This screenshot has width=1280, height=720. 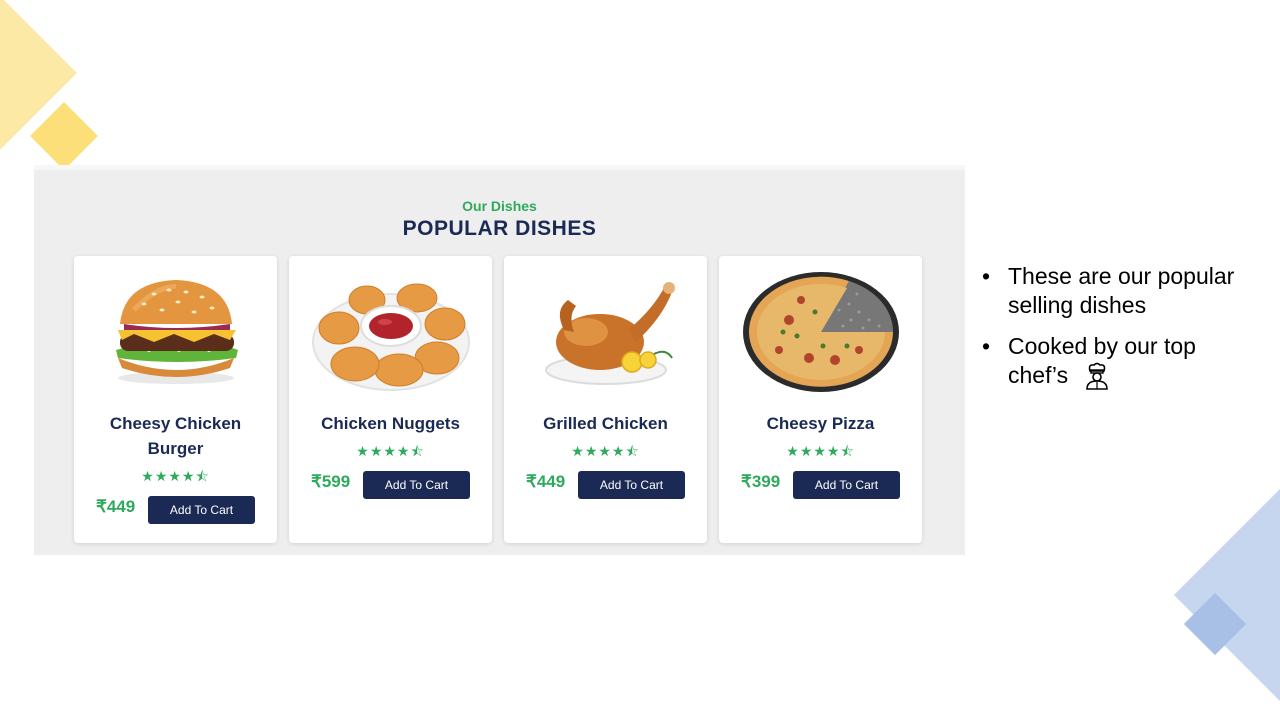 I want to click on bullet-item: • Cooked by our top chef’s, so click(x=1115, y=361).